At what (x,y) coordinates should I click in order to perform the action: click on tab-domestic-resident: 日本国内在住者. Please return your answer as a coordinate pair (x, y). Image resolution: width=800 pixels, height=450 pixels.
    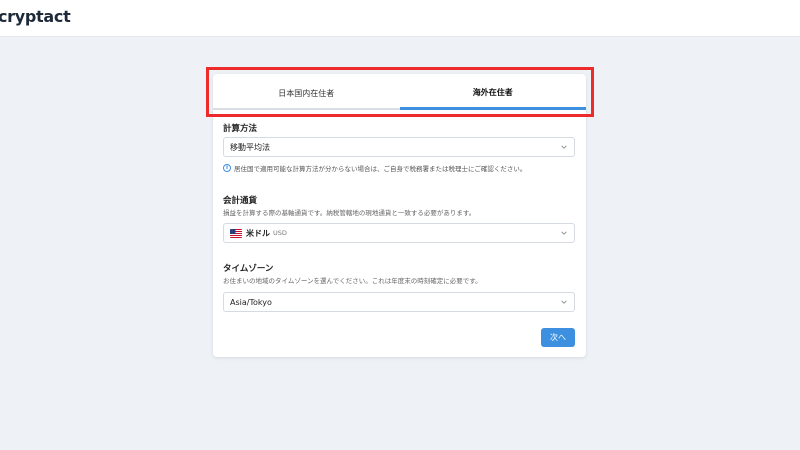
    Looking at the image, I should click on (306, 94).